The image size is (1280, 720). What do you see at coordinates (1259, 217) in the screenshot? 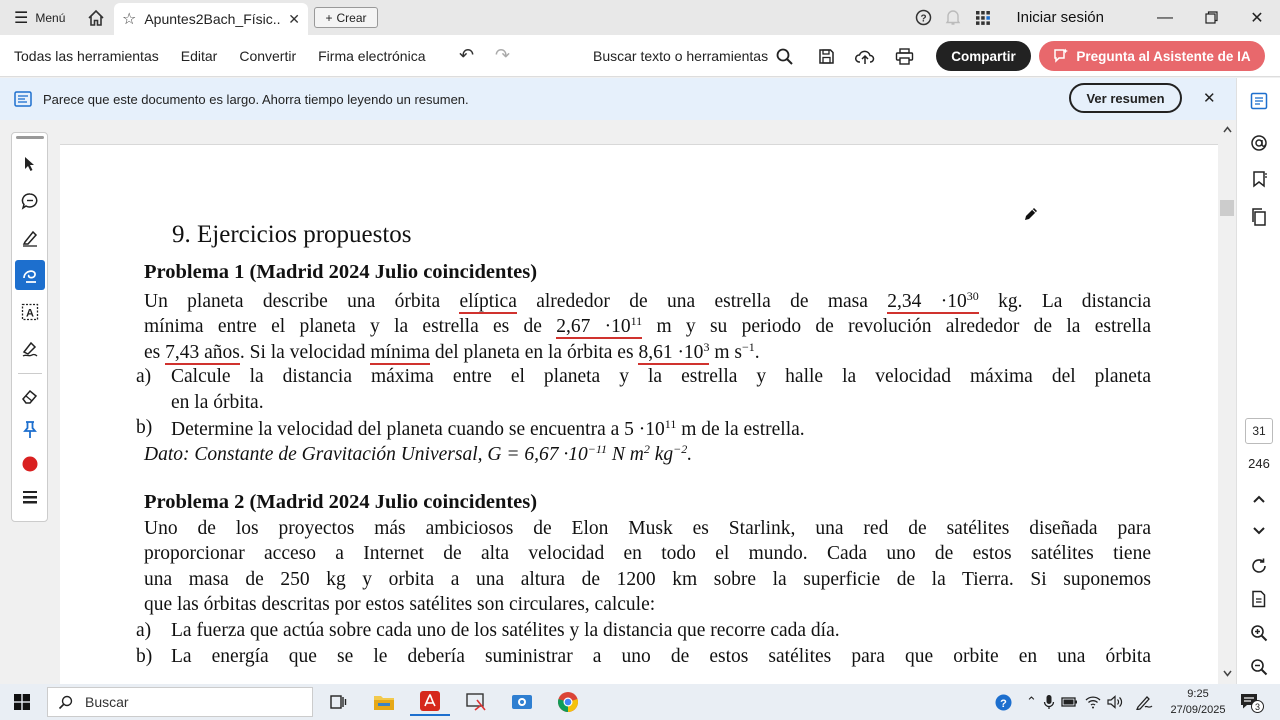
I see `pages-icon` at bounding box center [1259, 217].